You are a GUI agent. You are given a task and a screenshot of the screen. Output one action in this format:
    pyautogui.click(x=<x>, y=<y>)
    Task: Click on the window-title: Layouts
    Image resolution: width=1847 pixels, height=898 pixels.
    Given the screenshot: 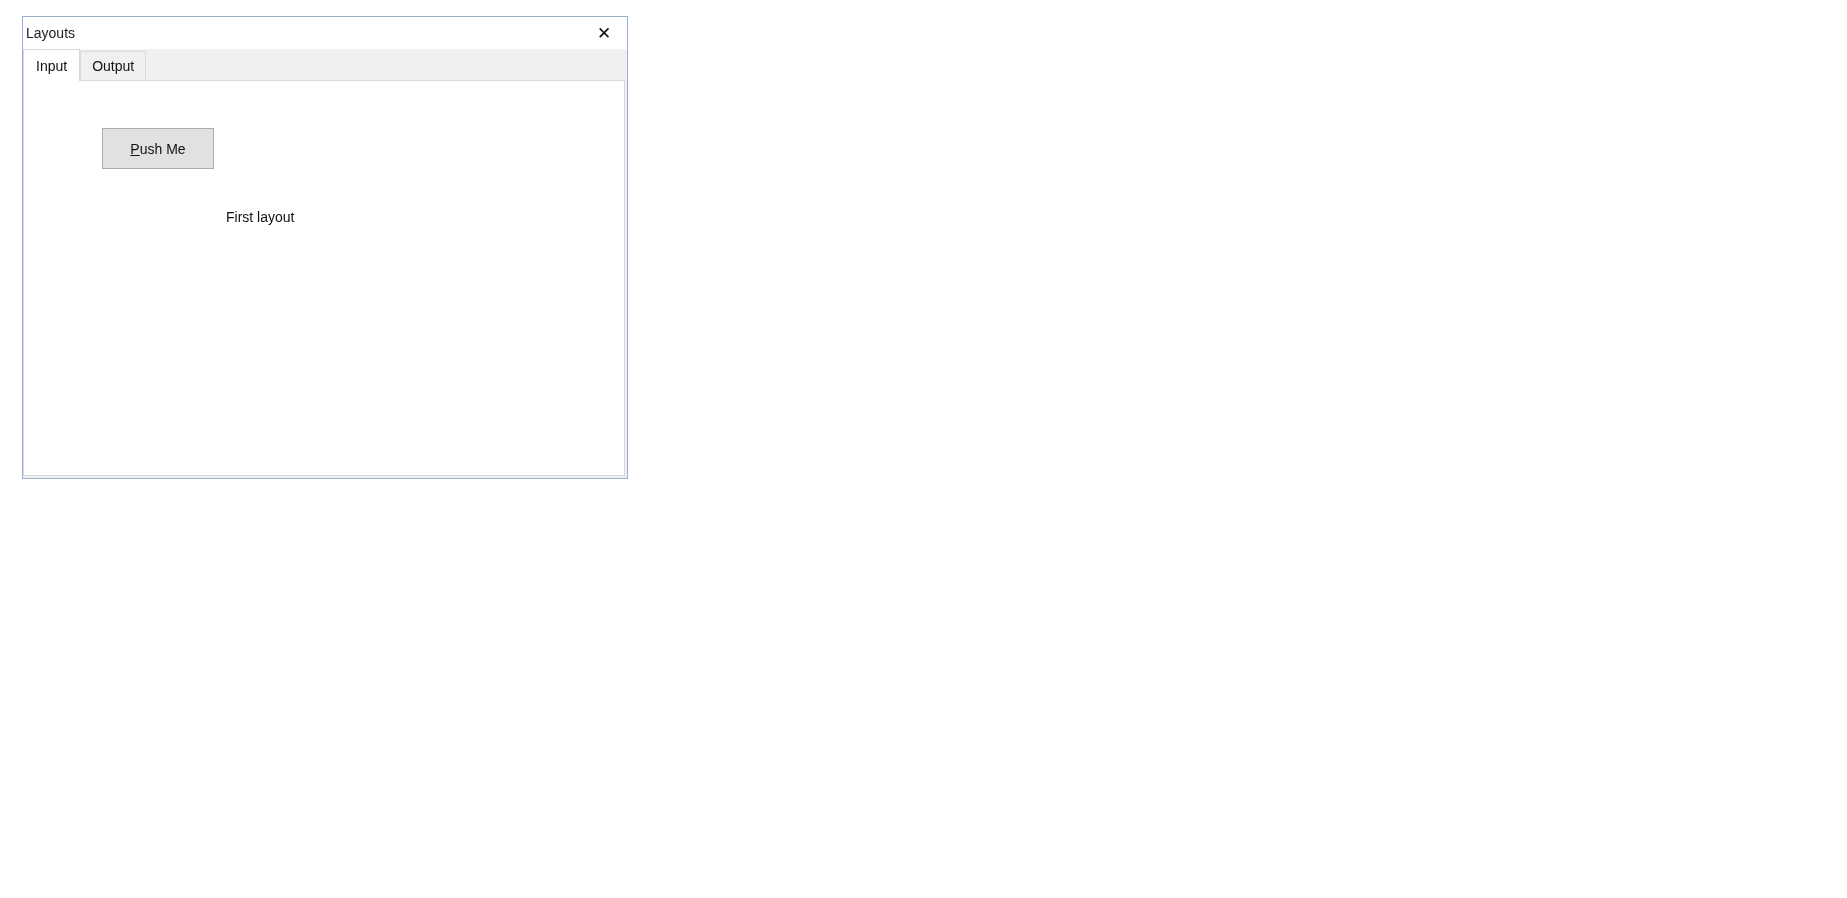 What is the action you would take?
    pyautogui.click(x=51, y=33)
    